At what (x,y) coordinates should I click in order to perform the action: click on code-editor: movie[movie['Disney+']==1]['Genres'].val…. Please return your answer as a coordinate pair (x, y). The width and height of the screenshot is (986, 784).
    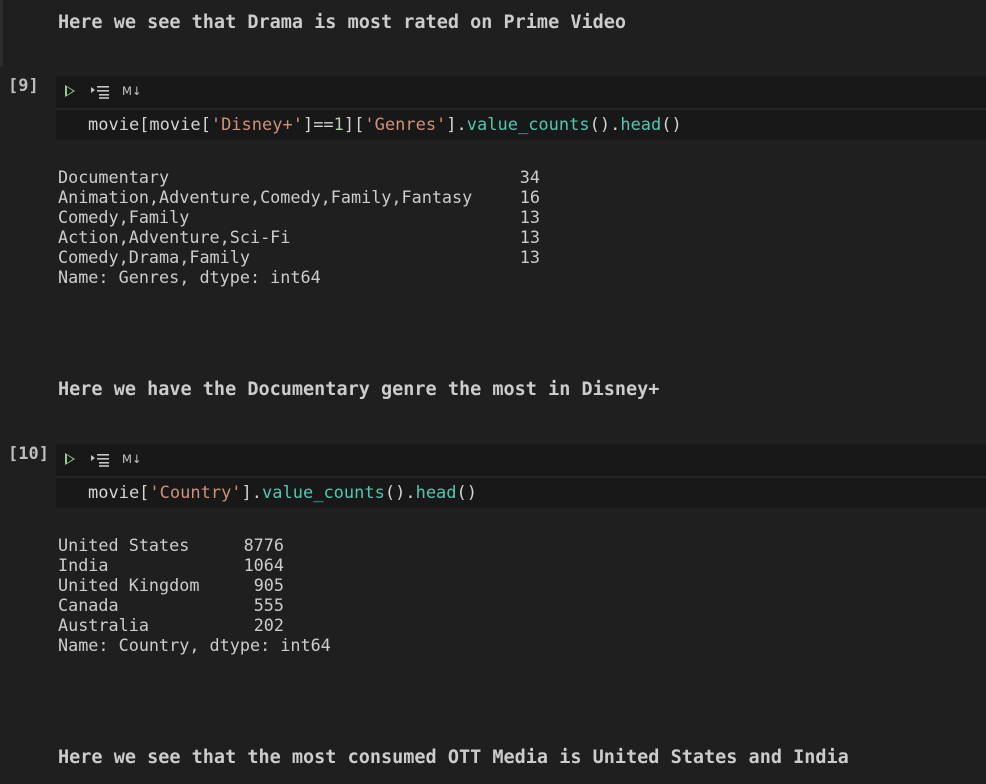
    Looking at the image, I should click on (521, 125).